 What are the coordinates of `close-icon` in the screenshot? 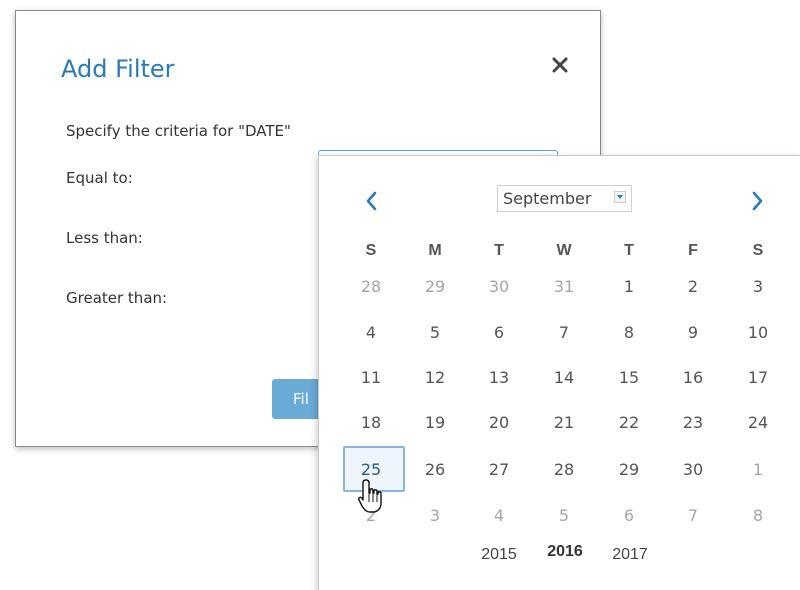 It's located at (560, 65).